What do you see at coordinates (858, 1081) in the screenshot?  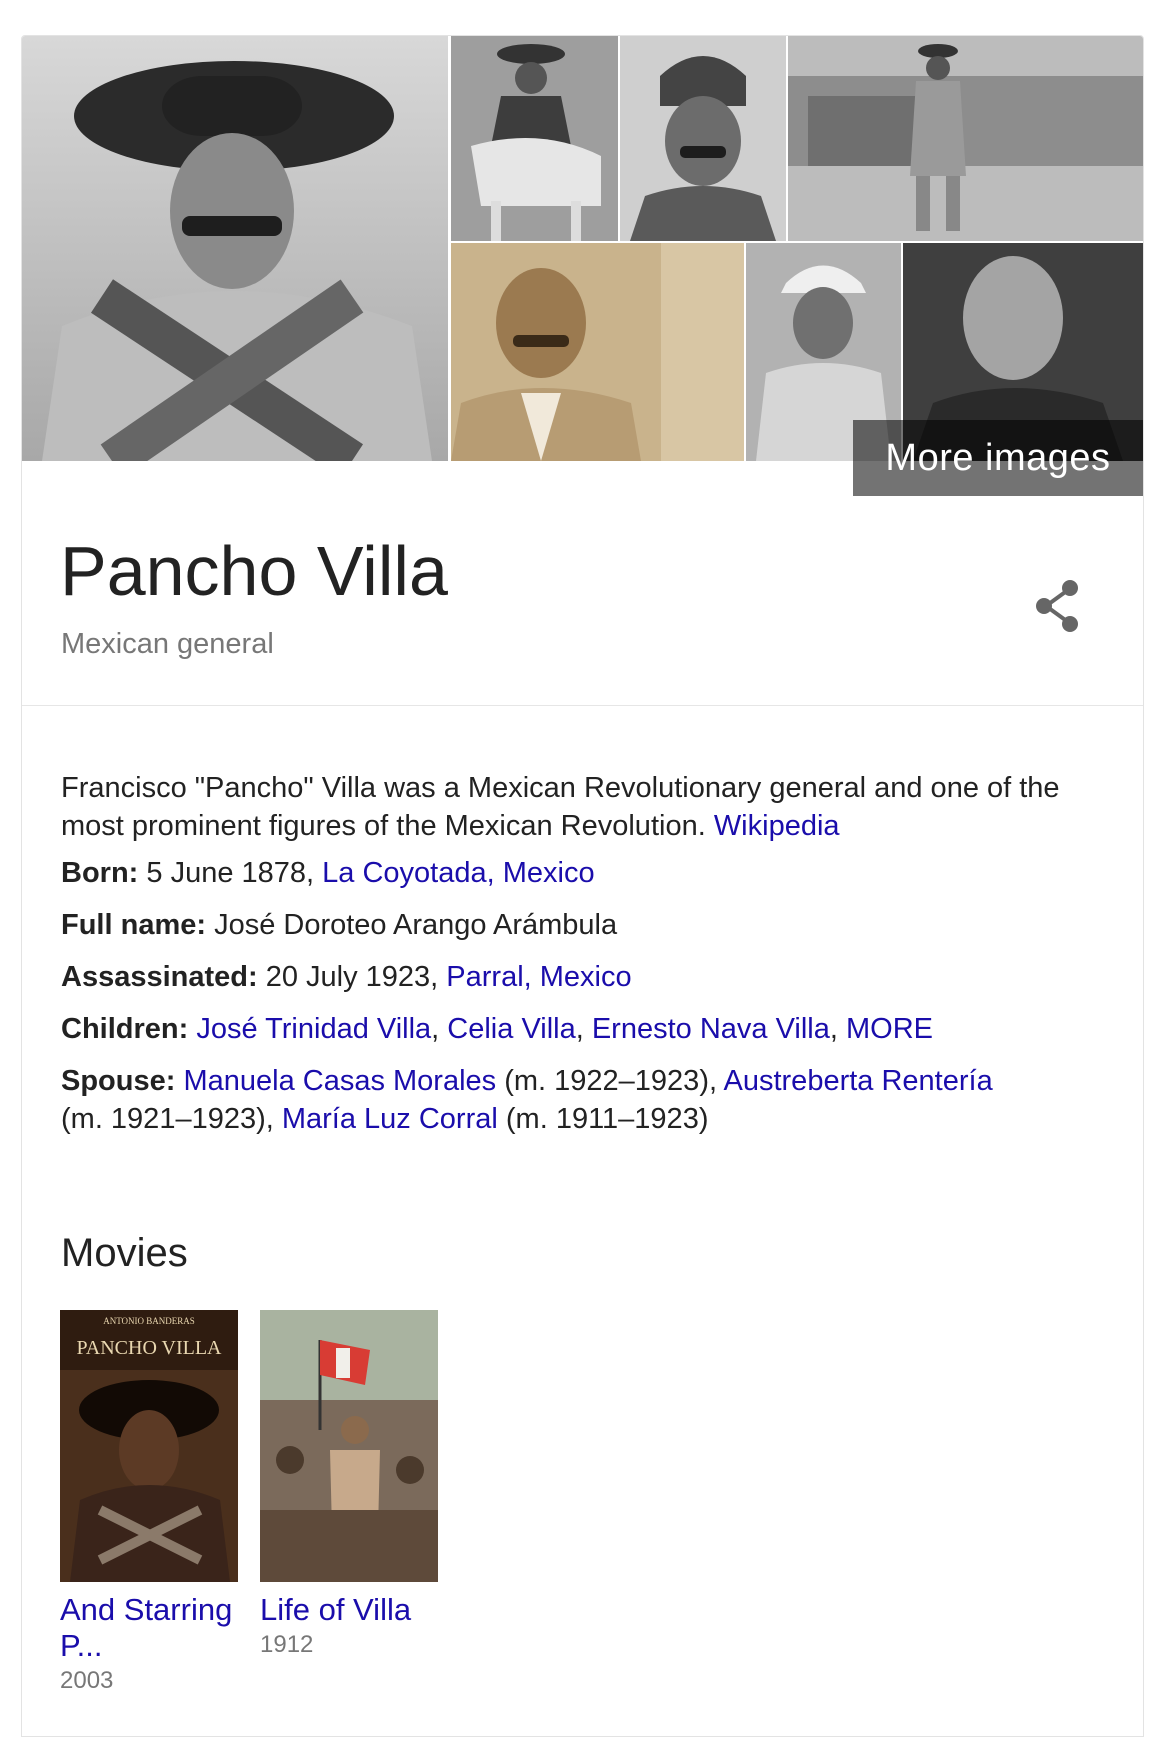 I see `spouse-link: Austreberta Rentería` at bounding box center [858, 1081].